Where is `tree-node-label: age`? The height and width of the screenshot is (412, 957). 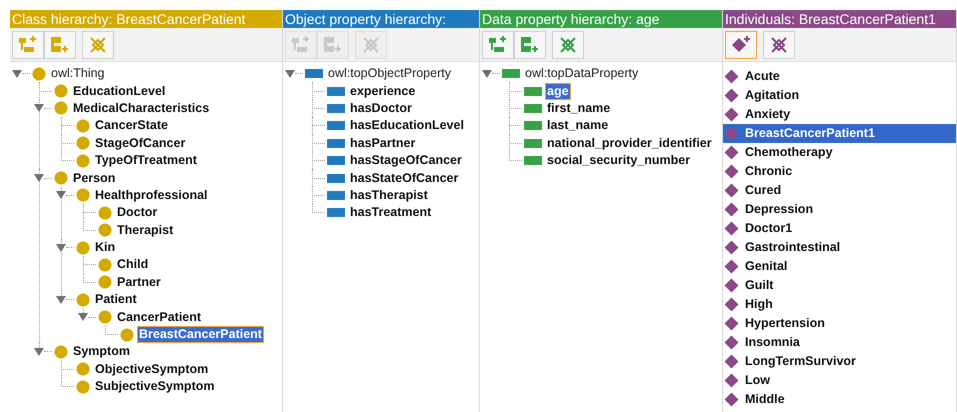
tree-node-label: age is located at coordinates (558, 91).